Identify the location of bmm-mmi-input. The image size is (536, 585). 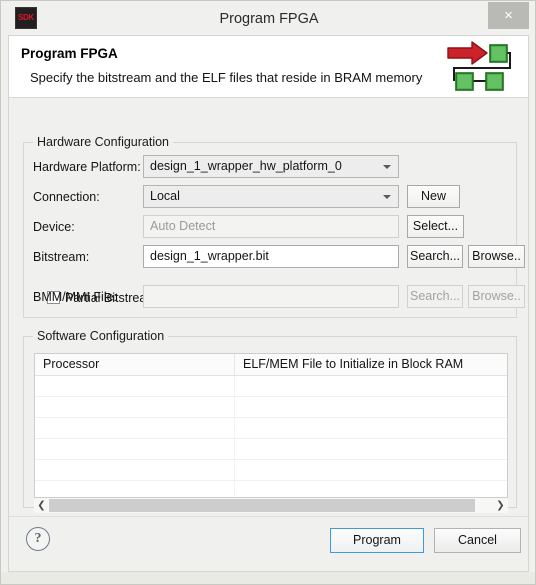
(271, 296).